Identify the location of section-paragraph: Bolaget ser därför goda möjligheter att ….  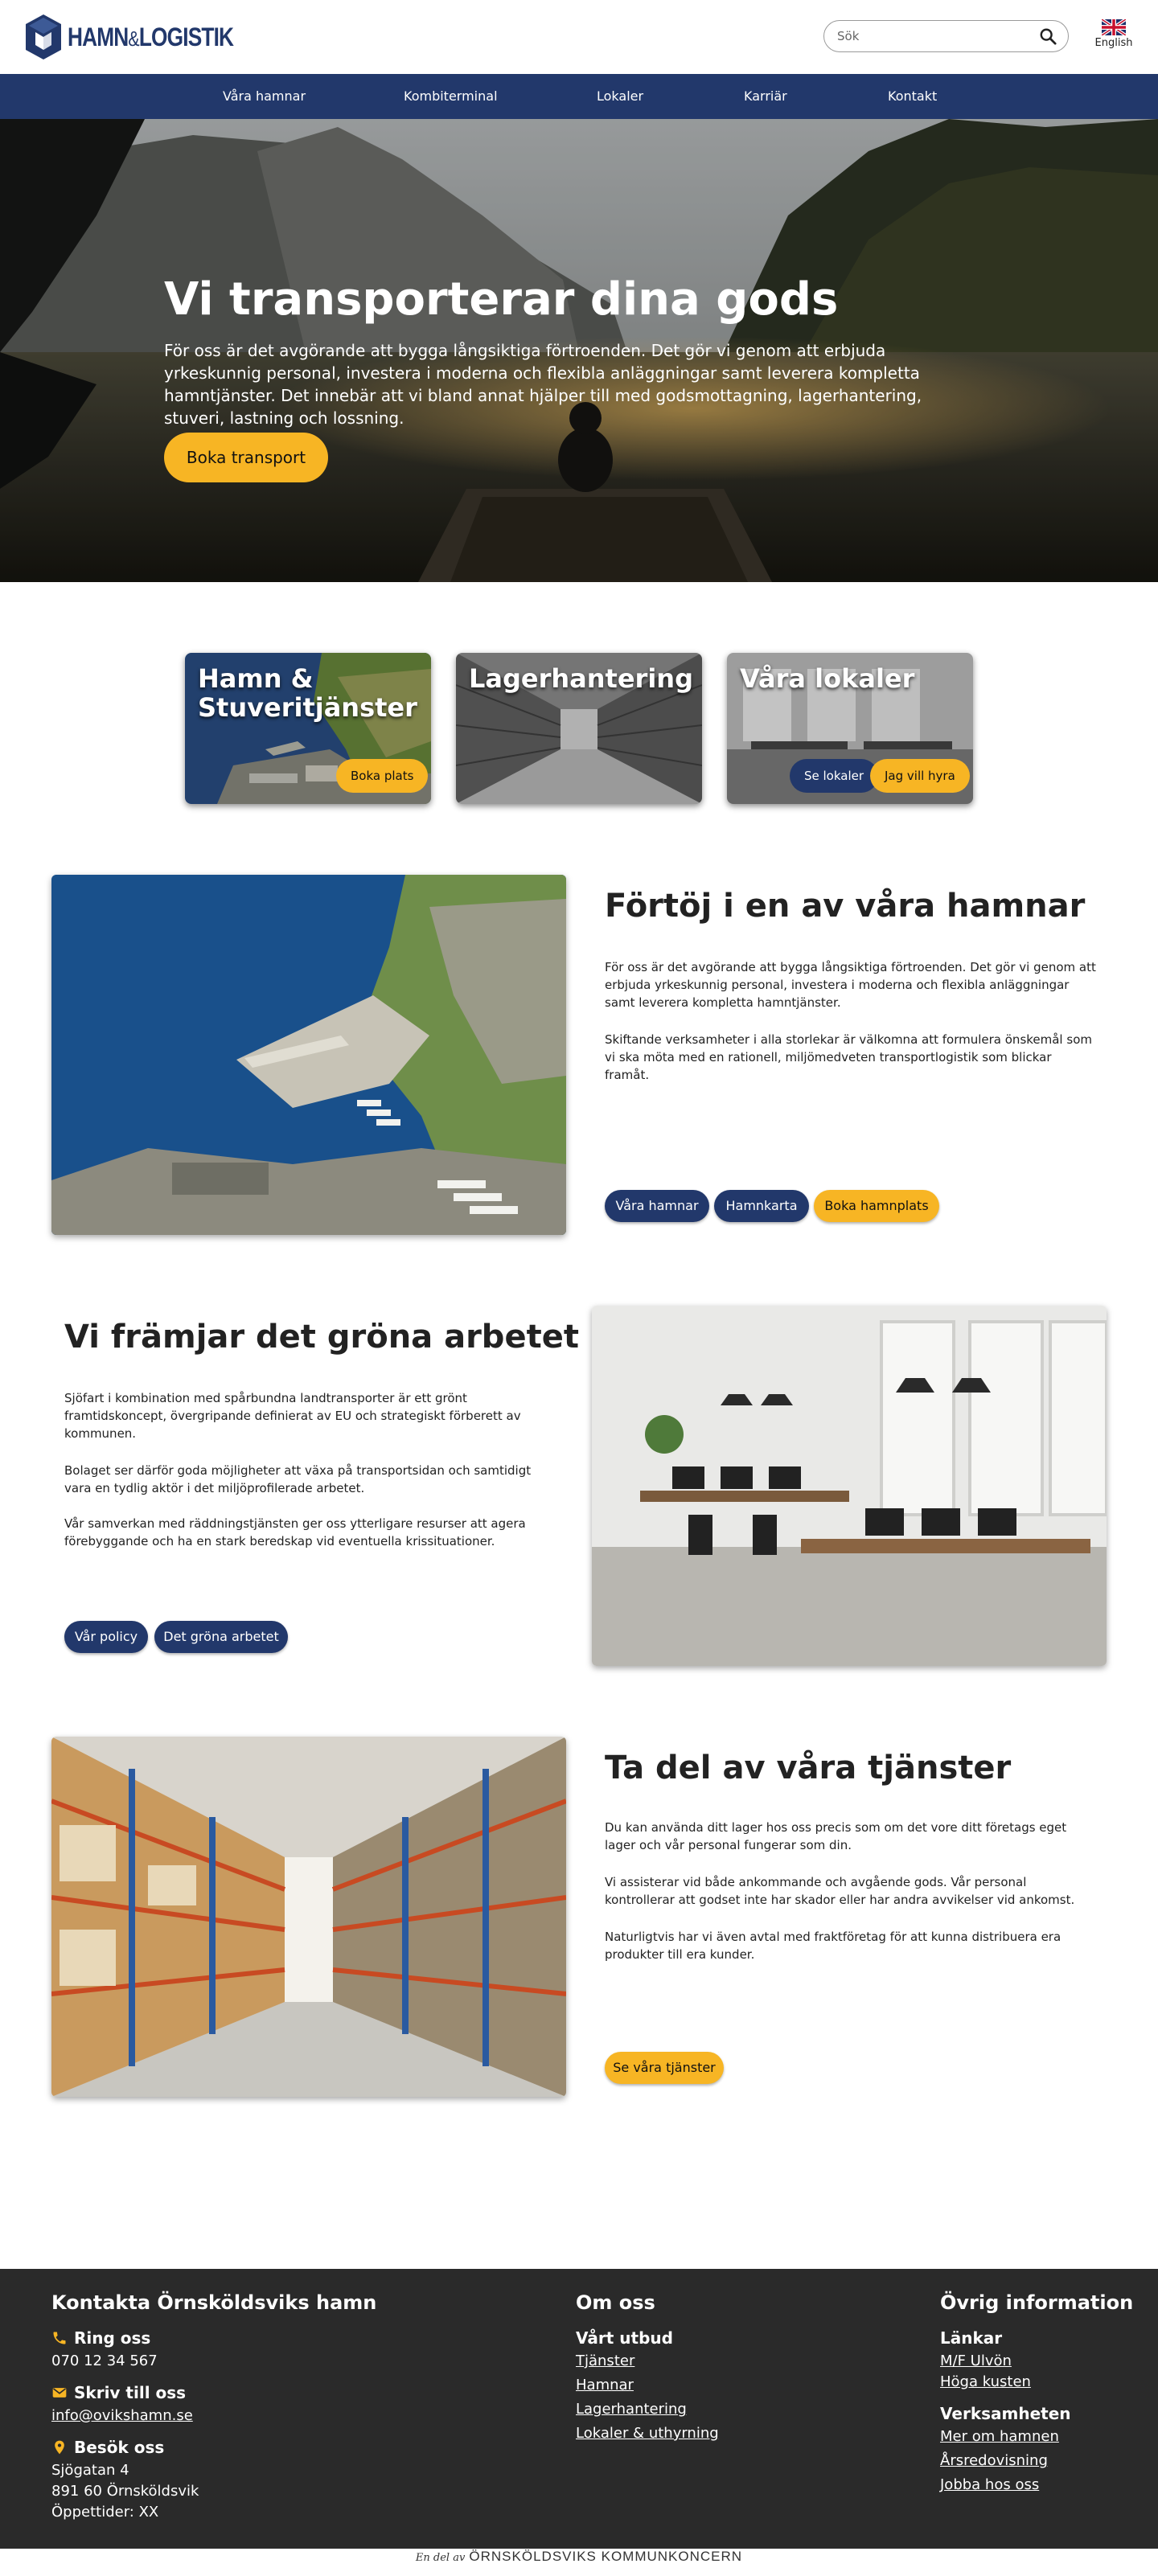
(298, 1479).